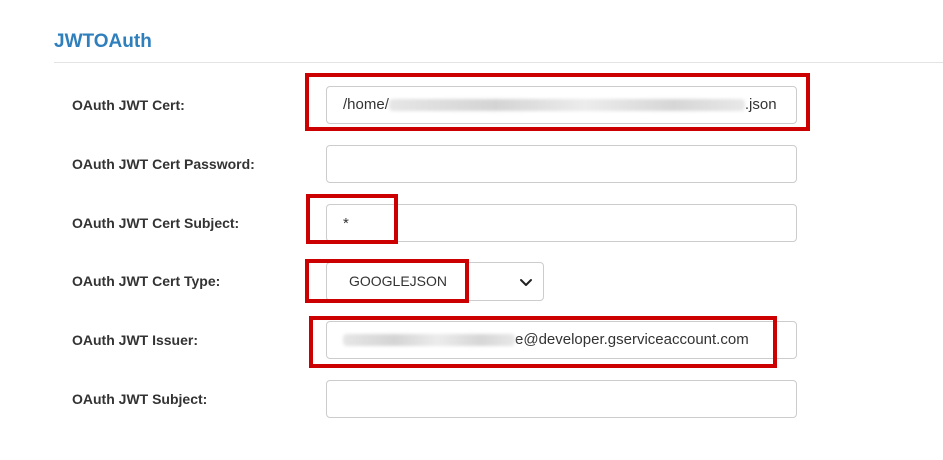 The image size is (943, 460). I want to click on oauth-jwt-cert-type-select: GOOGLEJSON, so click(435, 281).